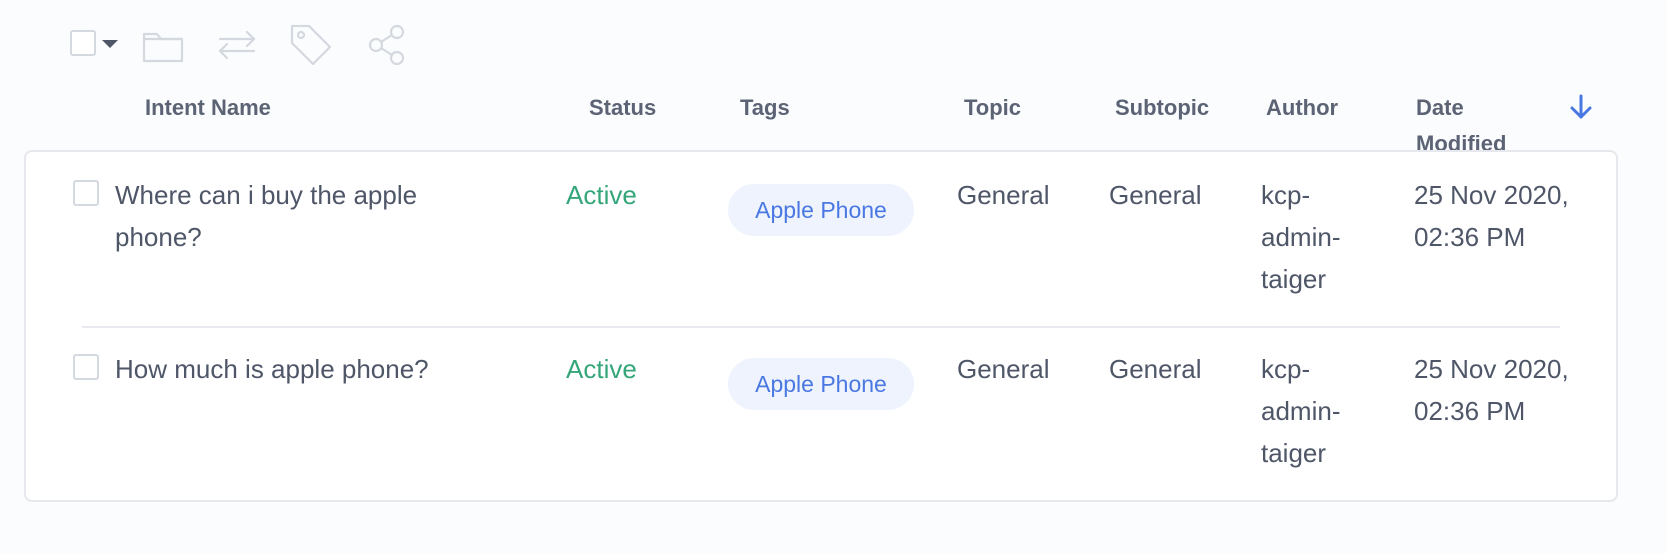 This screenshot has width=1666, height=554. What do you see at coordinates (1581, 107) in the screenshot?
I see `arrow-down-icon` at bounding box center [1581, 107].